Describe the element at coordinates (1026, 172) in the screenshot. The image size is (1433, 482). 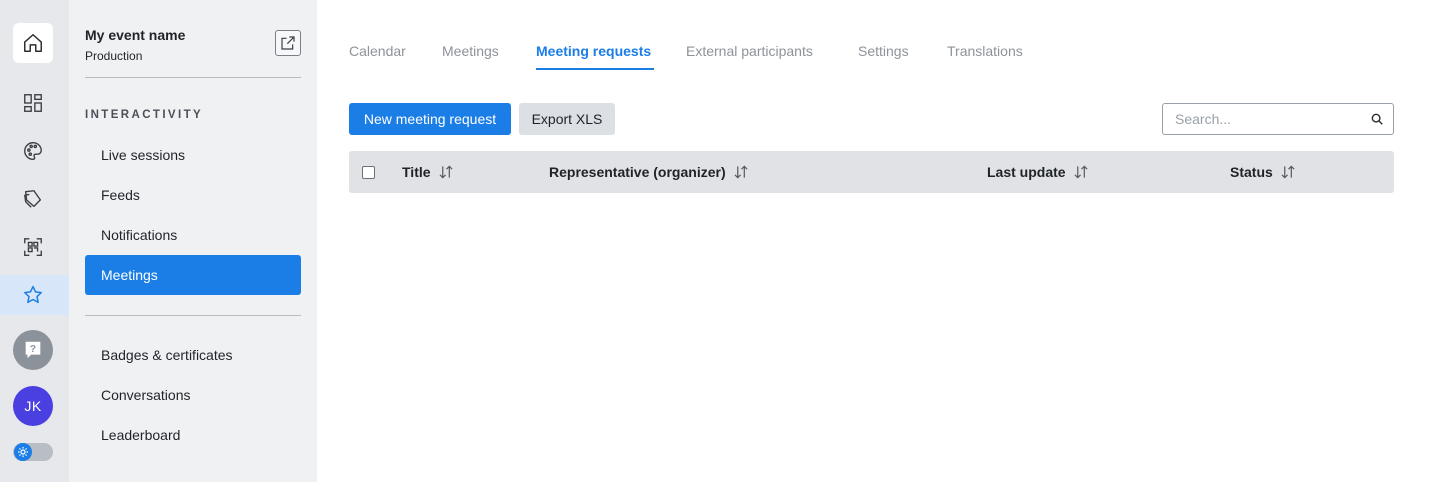
I see `column-last-update-label: Last update` at that location.